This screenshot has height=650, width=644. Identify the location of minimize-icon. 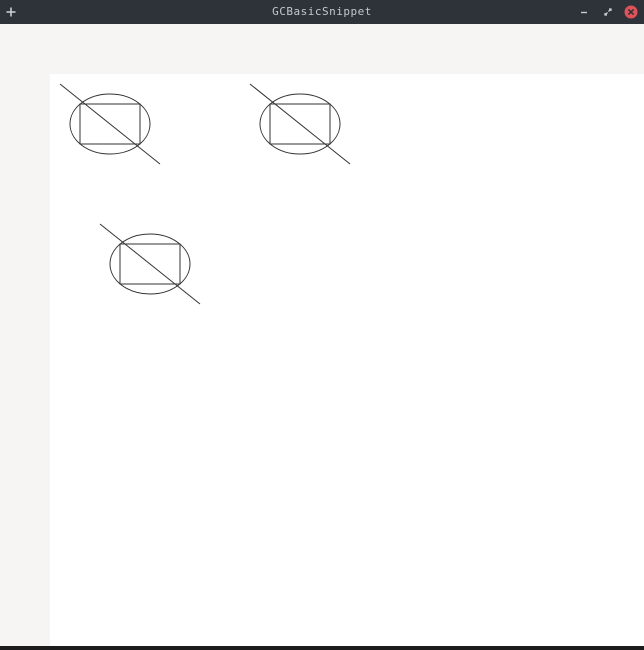
(584, 12).